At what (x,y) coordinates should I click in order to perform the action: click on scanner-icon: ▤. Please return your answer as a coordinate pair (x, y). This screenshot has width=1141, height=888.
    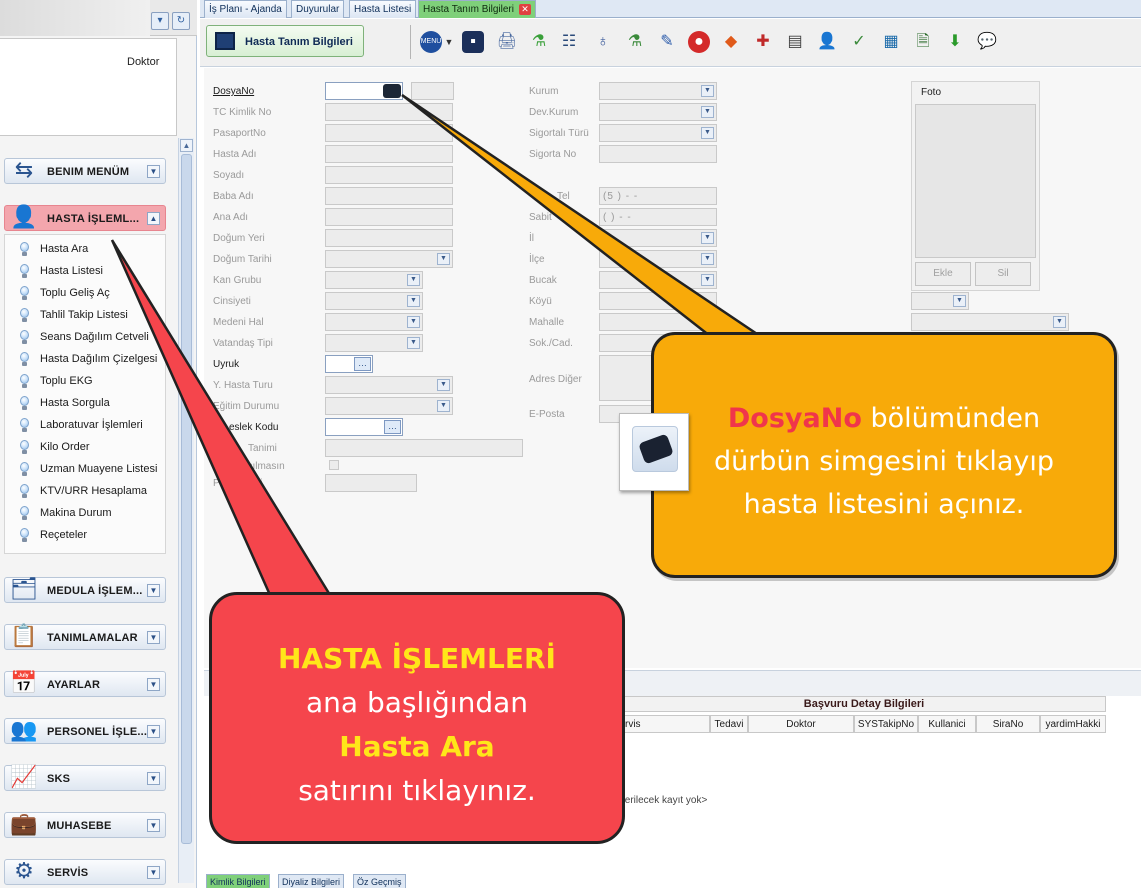
    Looking at the image, I should click on (795, 42).